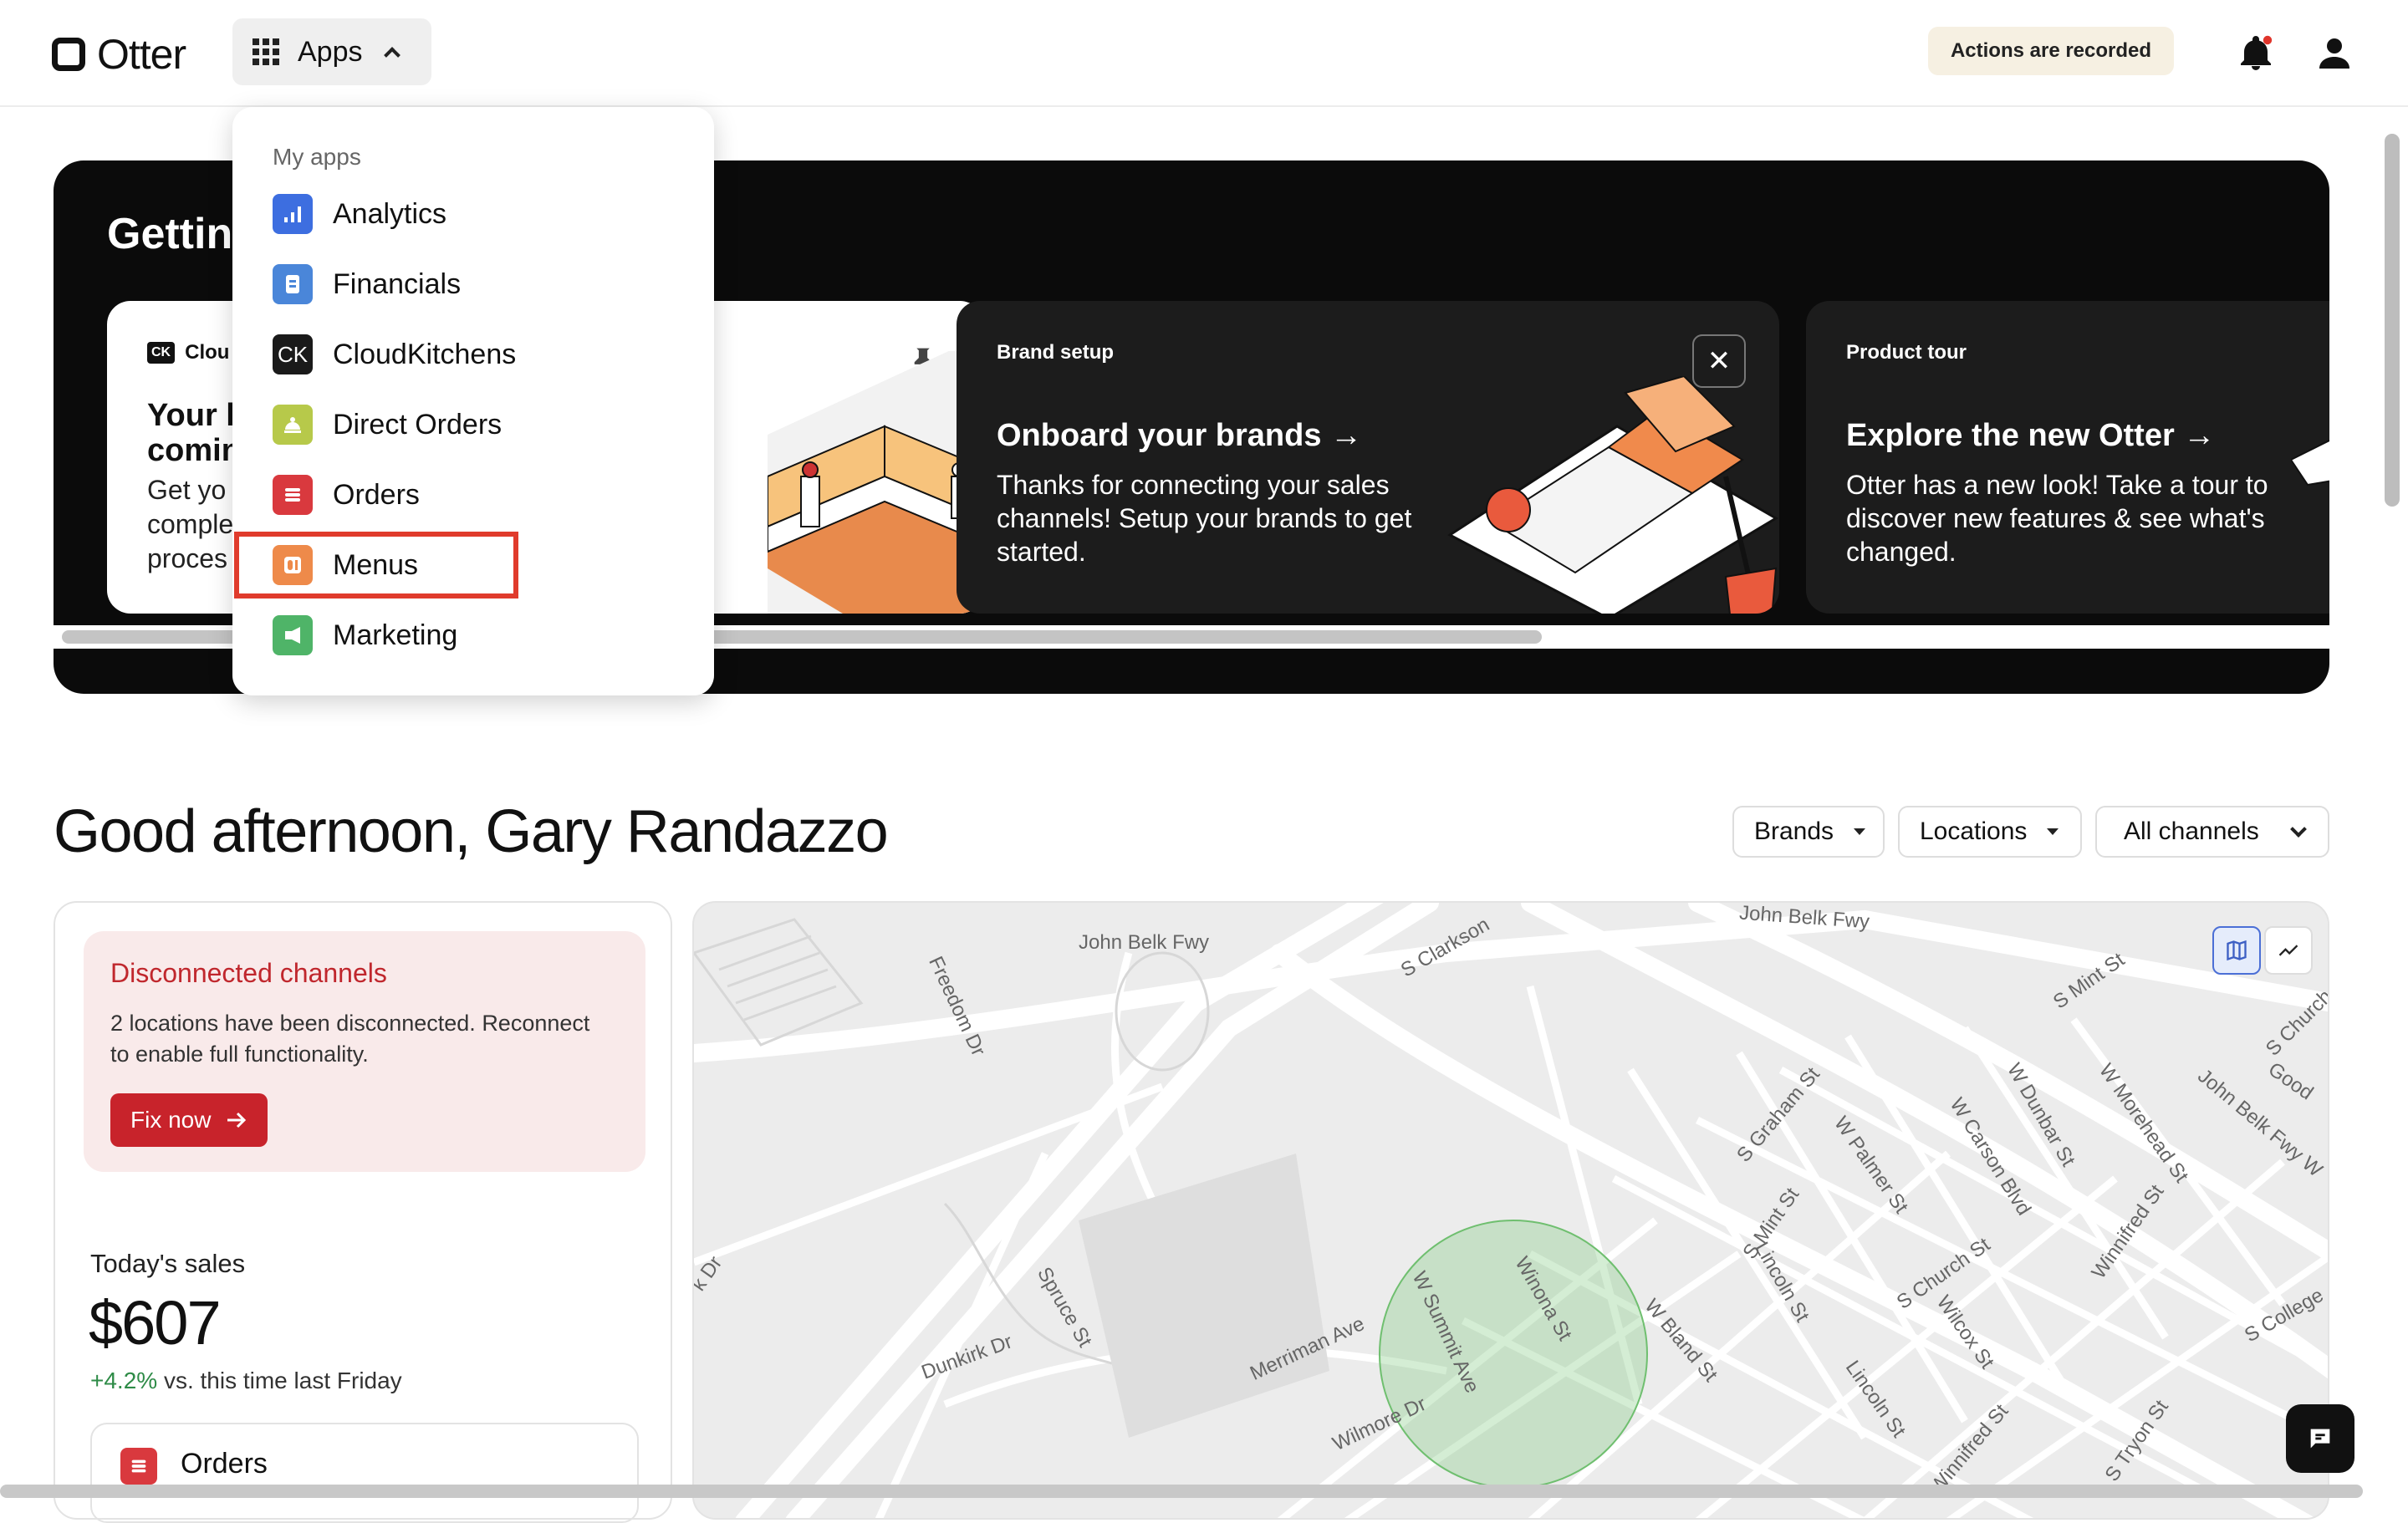  I want to click on menu-item-label: Financials, so click(398, 283).